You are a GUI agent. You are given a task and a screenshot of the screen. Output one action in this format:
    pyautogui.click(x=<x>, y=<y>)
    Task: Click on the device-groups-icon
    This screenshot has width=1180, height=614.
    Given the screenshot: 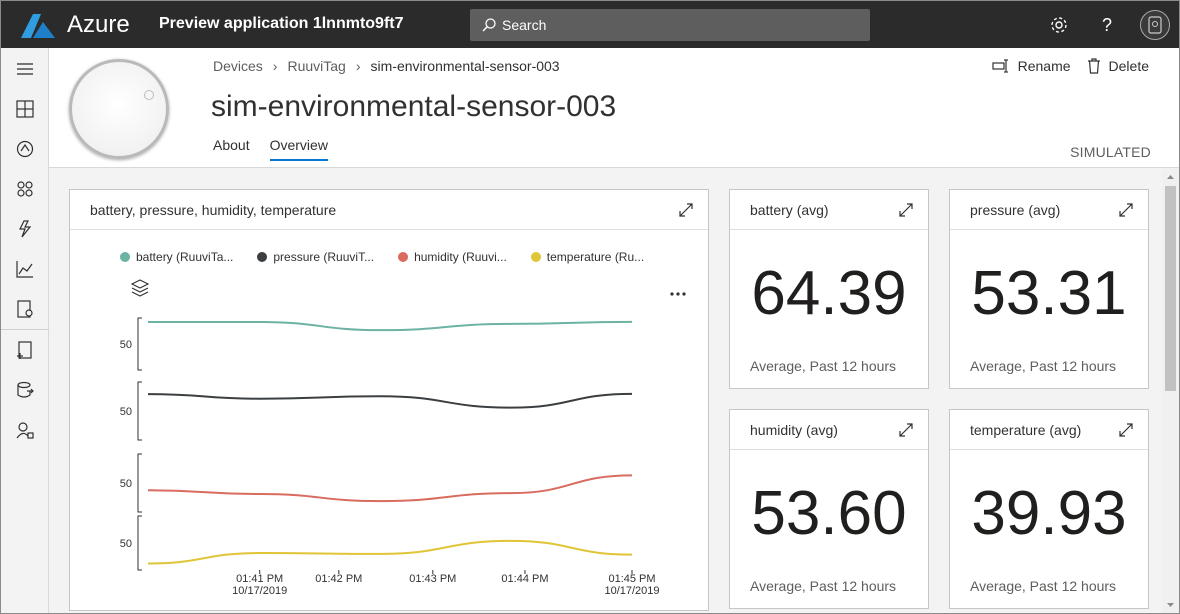 What is the action you would take?
    pyautogui.click(x=25, y=189)
    